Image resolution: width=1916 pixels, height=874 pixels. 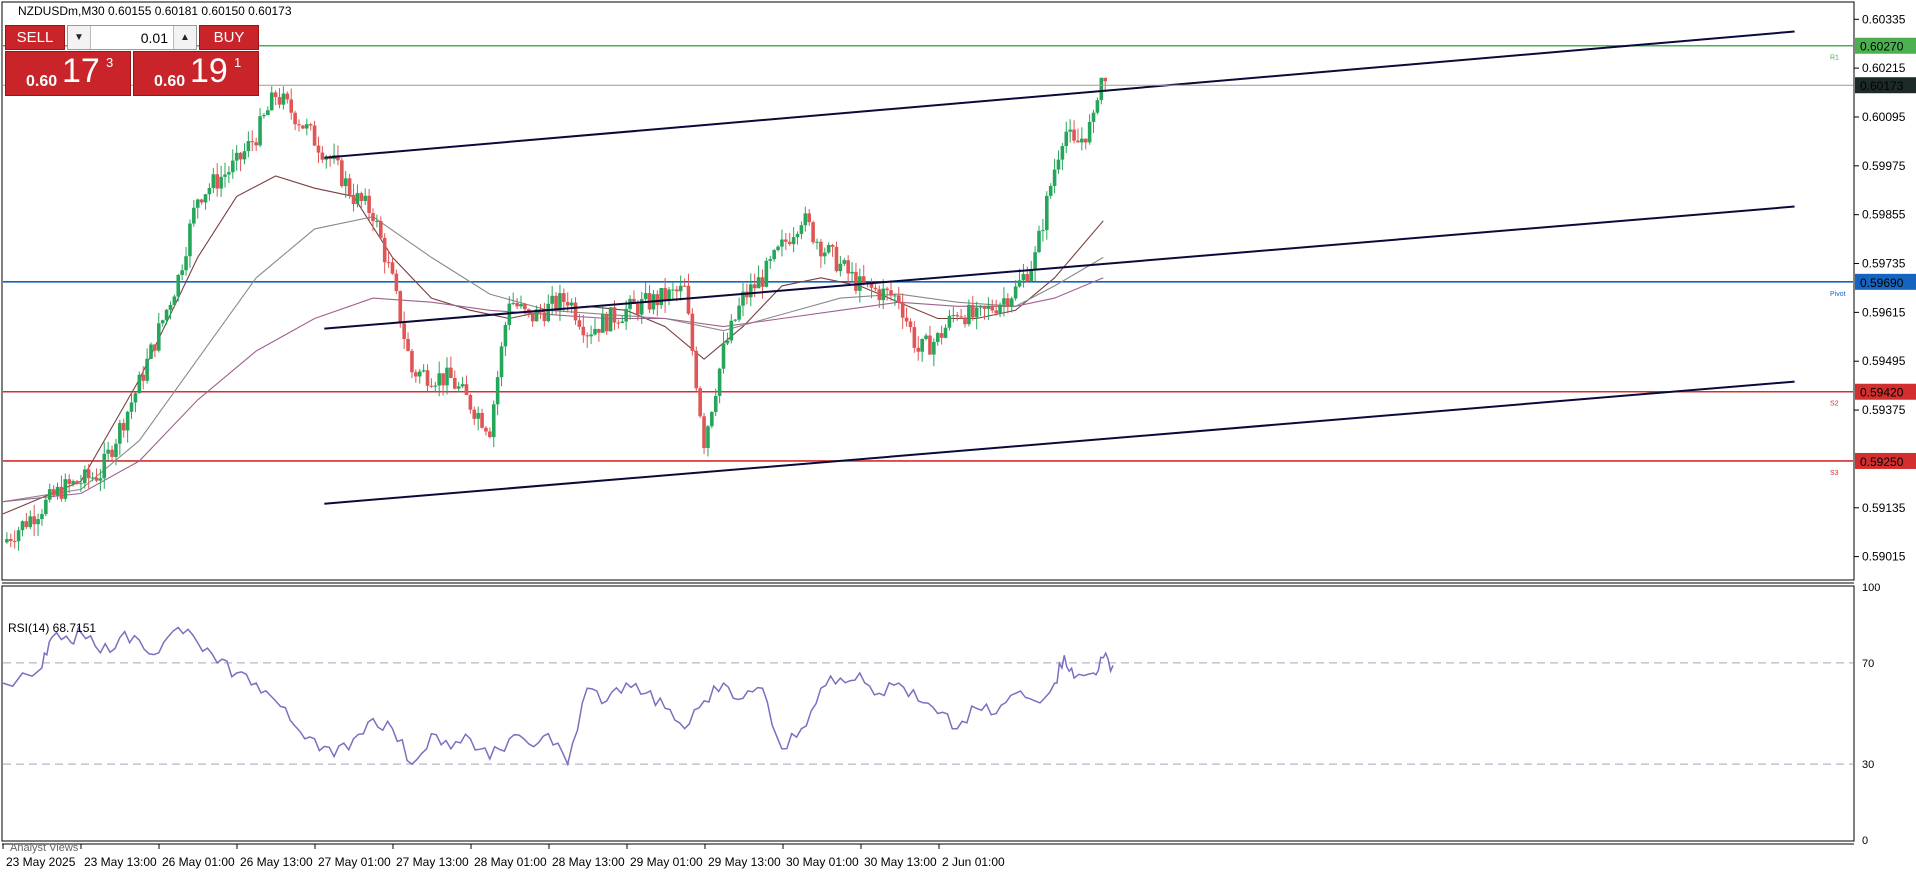 I want to click on time-tick-label: 27 May 01:00, so click(x=354, y=862).